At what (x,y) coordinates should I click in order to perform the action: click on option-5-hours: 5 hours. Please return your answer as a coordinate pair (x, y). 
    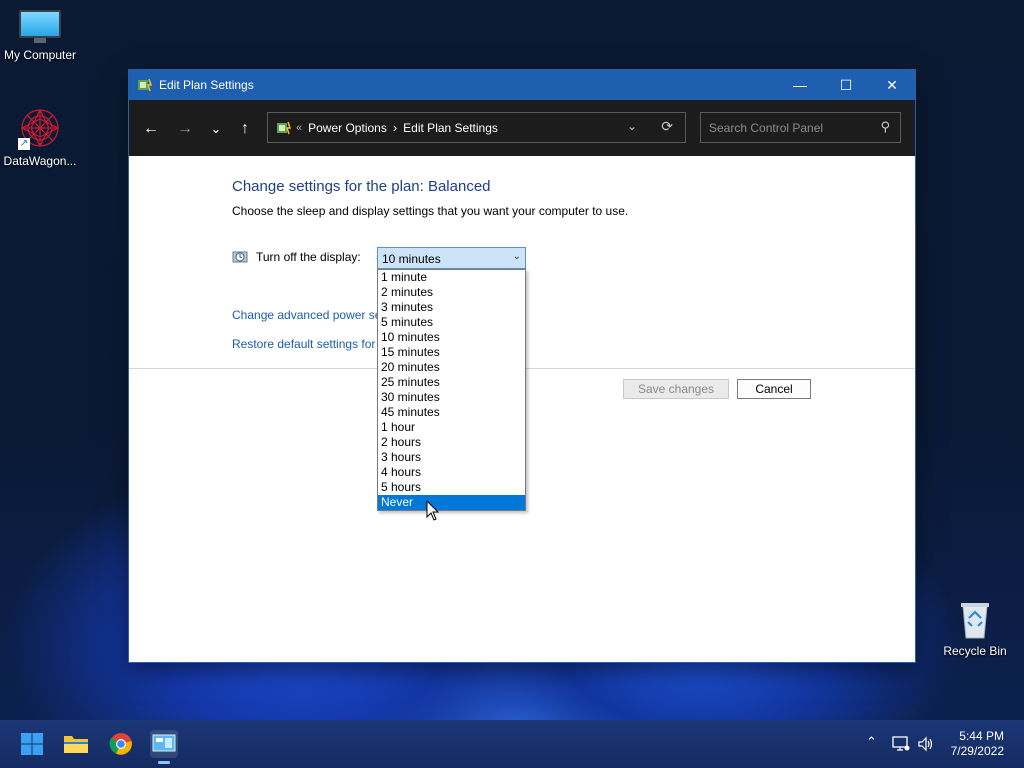
    Looking at the image, I should click on (451, 487).